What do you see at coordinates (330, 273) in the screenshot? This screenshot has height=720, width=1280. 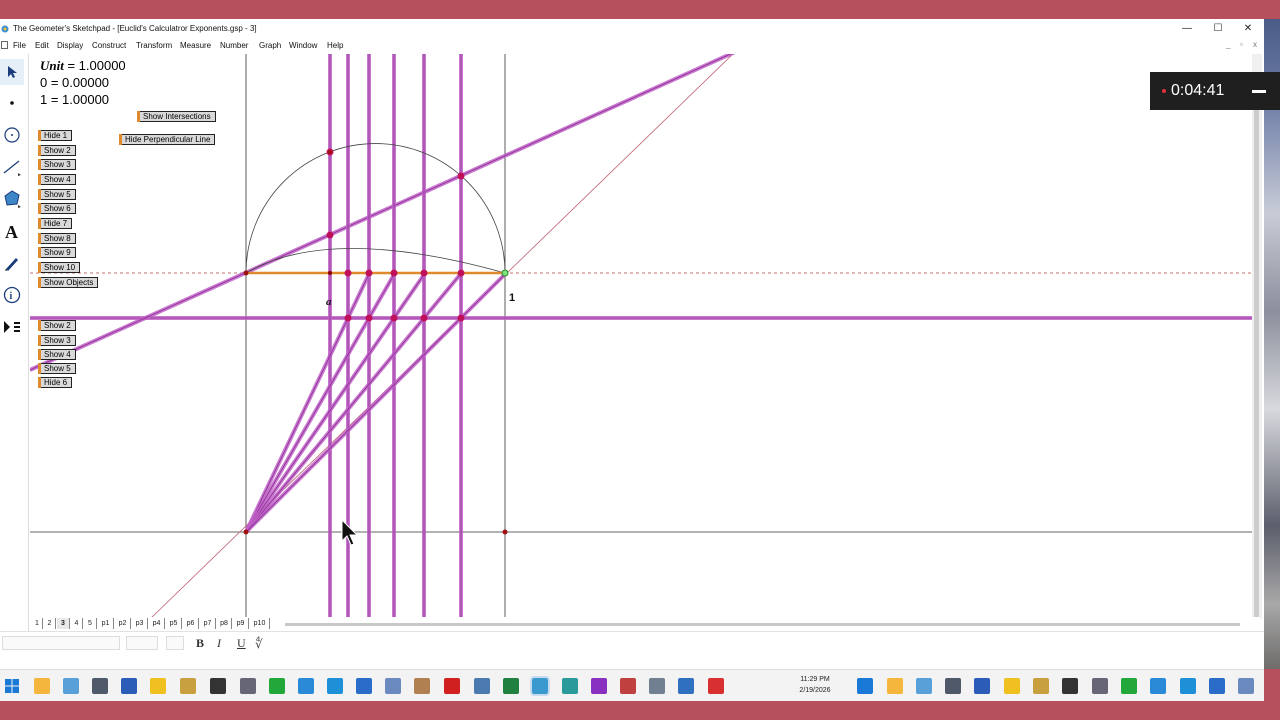 I see `point-a` at bounding box center [330, 273].